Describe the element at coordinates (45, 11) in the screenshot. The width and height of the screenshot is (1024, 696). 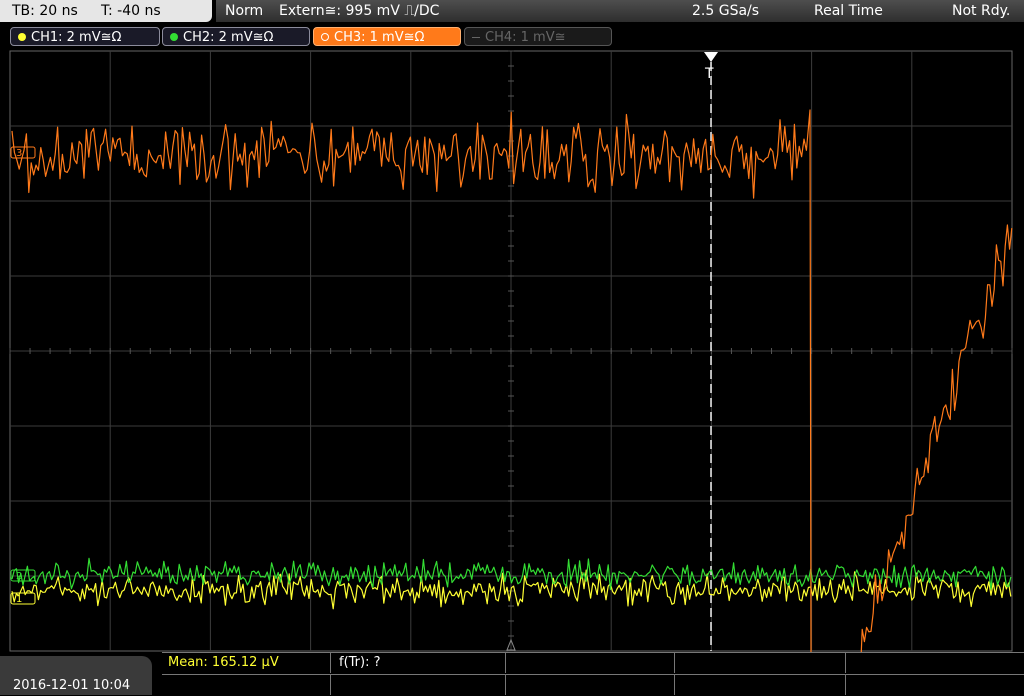
I see `timebase-label: TB: 20 ns` at that location.